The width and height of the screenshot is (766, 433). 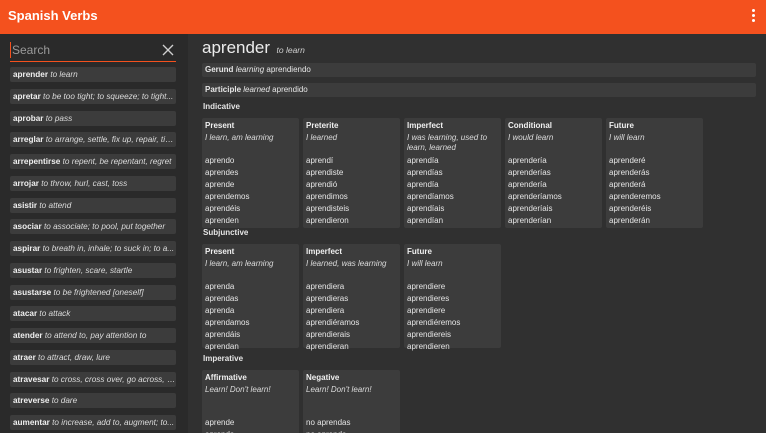 I want to click on verb-infinitive: aumentar, so click(x=31, y=422).